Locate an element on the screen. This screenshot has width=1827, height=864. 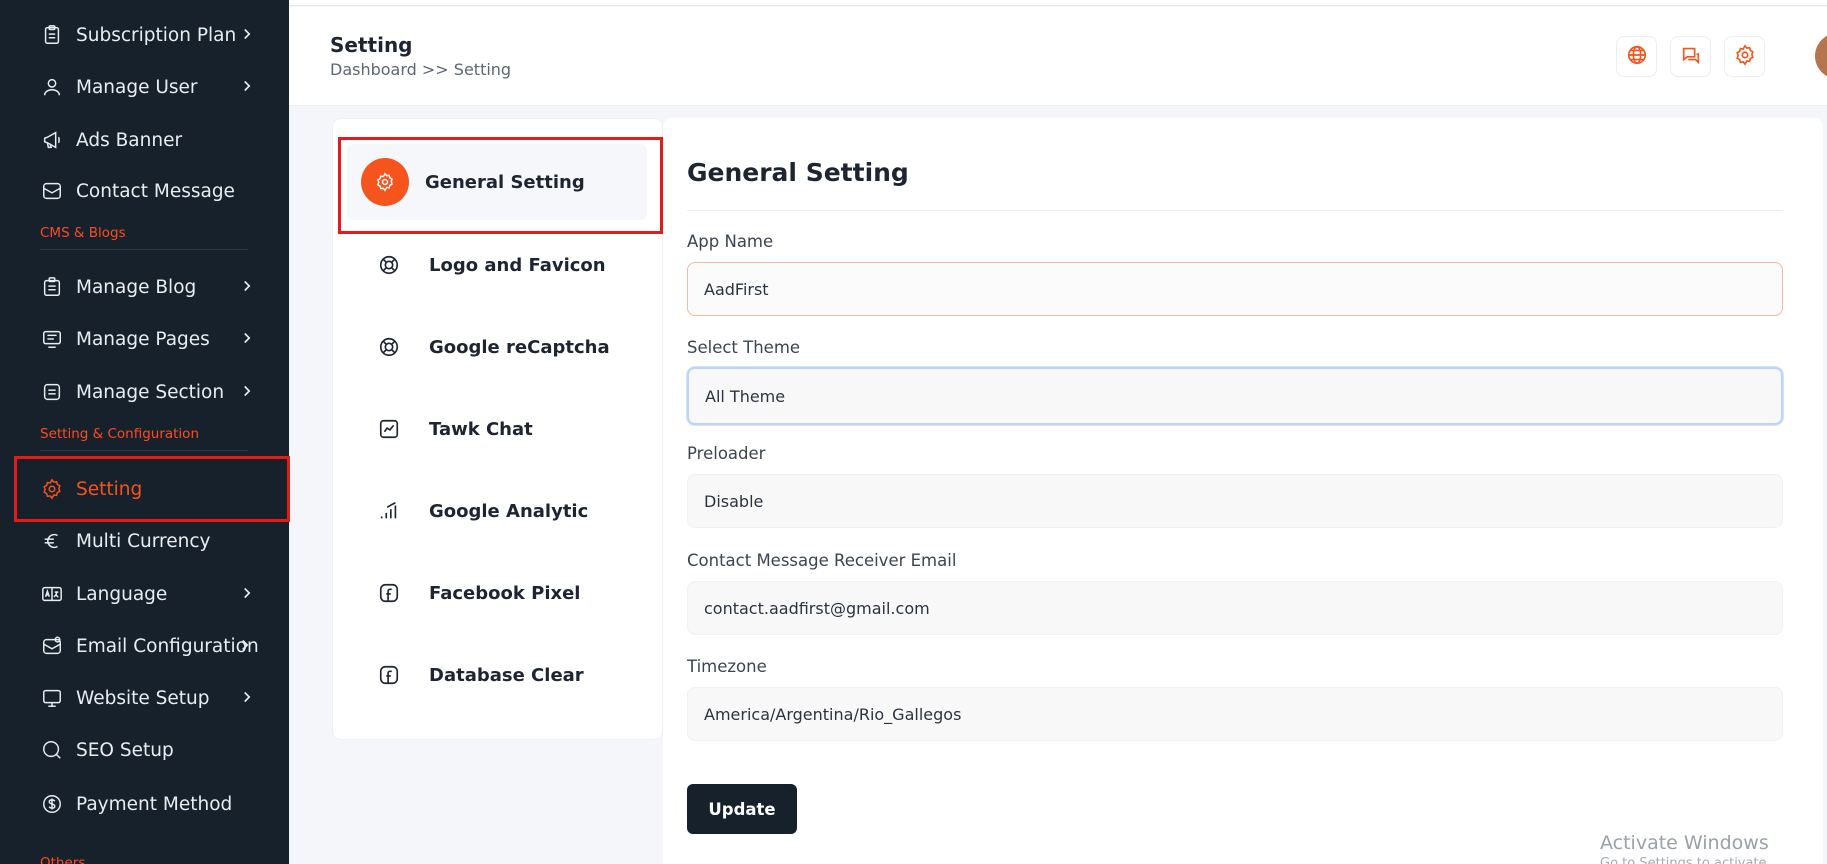
preloader-select: Disable is located at coordinates (1235, 501).